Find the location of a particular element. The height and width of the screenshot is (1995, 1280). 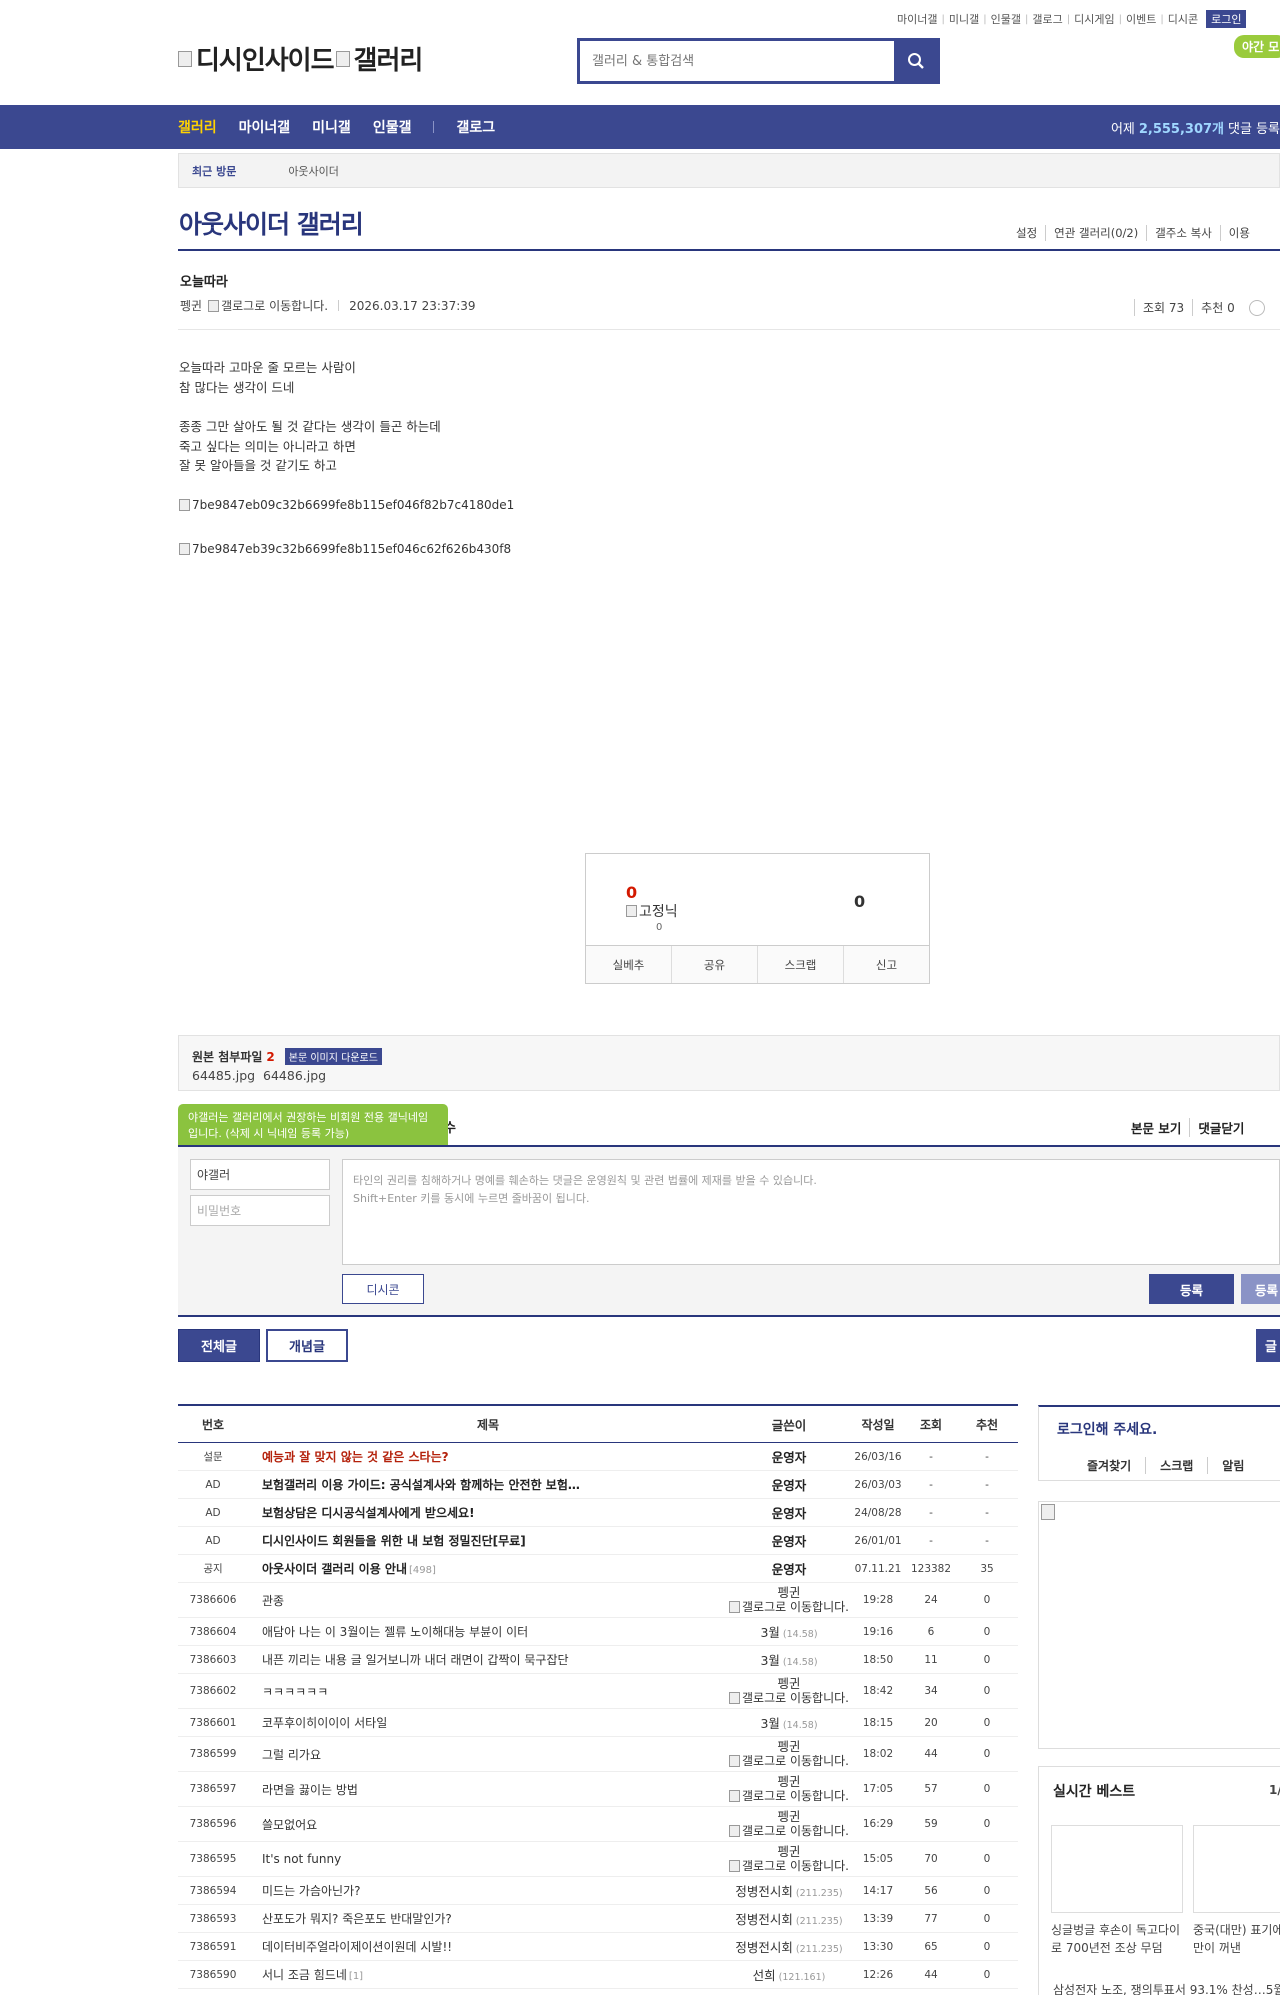

close-comments-link: 댓글닫기 is located at coordinates (1220, 1127).